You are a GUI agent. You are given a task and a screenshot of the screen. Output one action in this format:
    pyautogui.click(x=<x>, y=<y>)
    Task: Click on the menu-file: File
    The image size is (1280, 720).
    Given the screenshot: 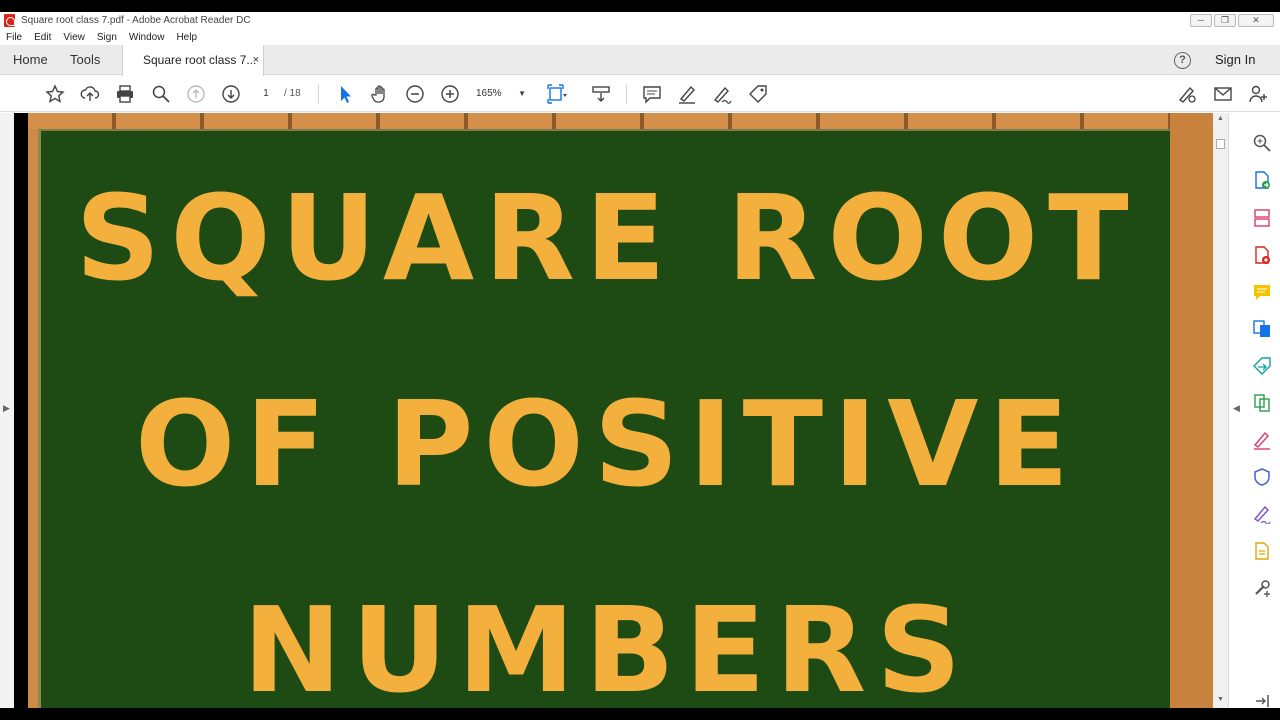 What is the action you would take?
    pyautogui.click(x=14, y=37)
    